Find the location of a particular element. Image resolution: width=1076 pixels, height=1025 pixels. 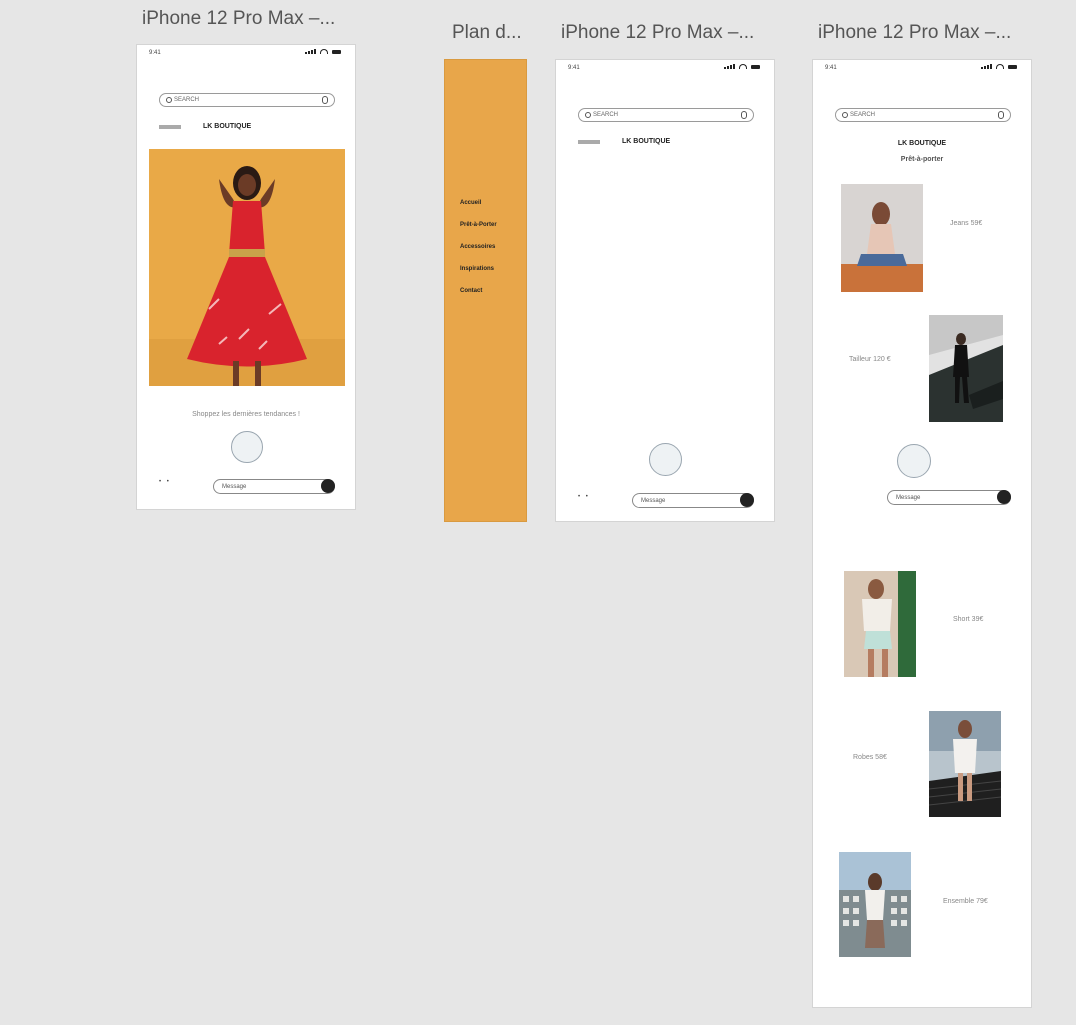

menu-item-accueil: Accueil is located at coordinates (470, 203).